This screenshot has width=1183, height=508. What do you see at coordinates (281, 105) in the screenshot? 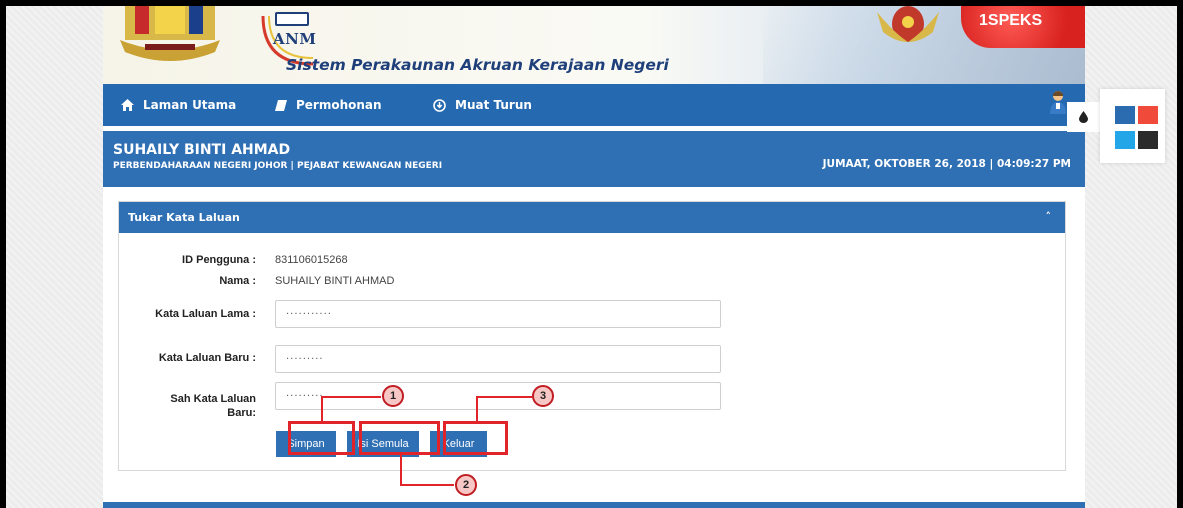
I see `book-icon` at bounding box center [281, 105].